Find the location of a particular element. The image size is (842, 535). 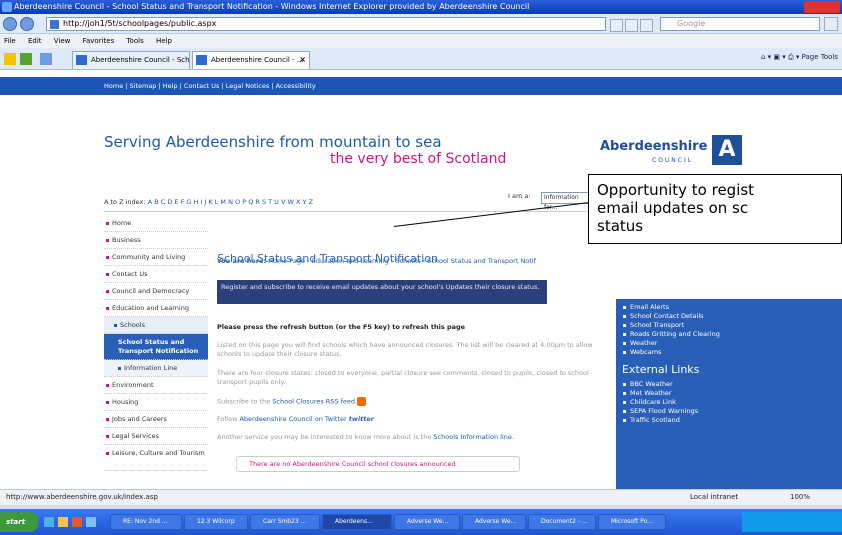

council-logo-icon: A is located at coordinates (727, 150).